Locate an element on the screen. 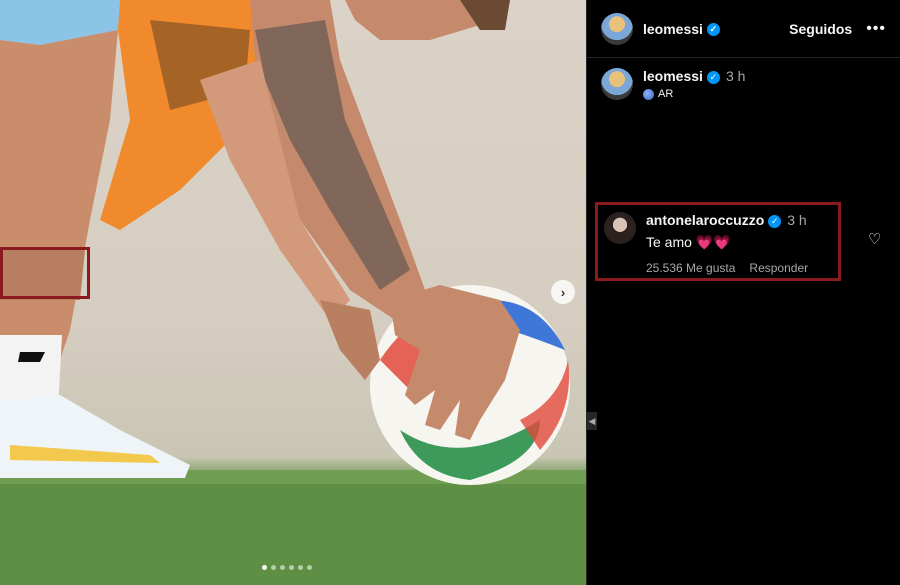 Image resolution: width=900 pixels, height=585 pixels. post-header: leomessi ✓ Seguidos ••• is located at coordinates (743, 29).